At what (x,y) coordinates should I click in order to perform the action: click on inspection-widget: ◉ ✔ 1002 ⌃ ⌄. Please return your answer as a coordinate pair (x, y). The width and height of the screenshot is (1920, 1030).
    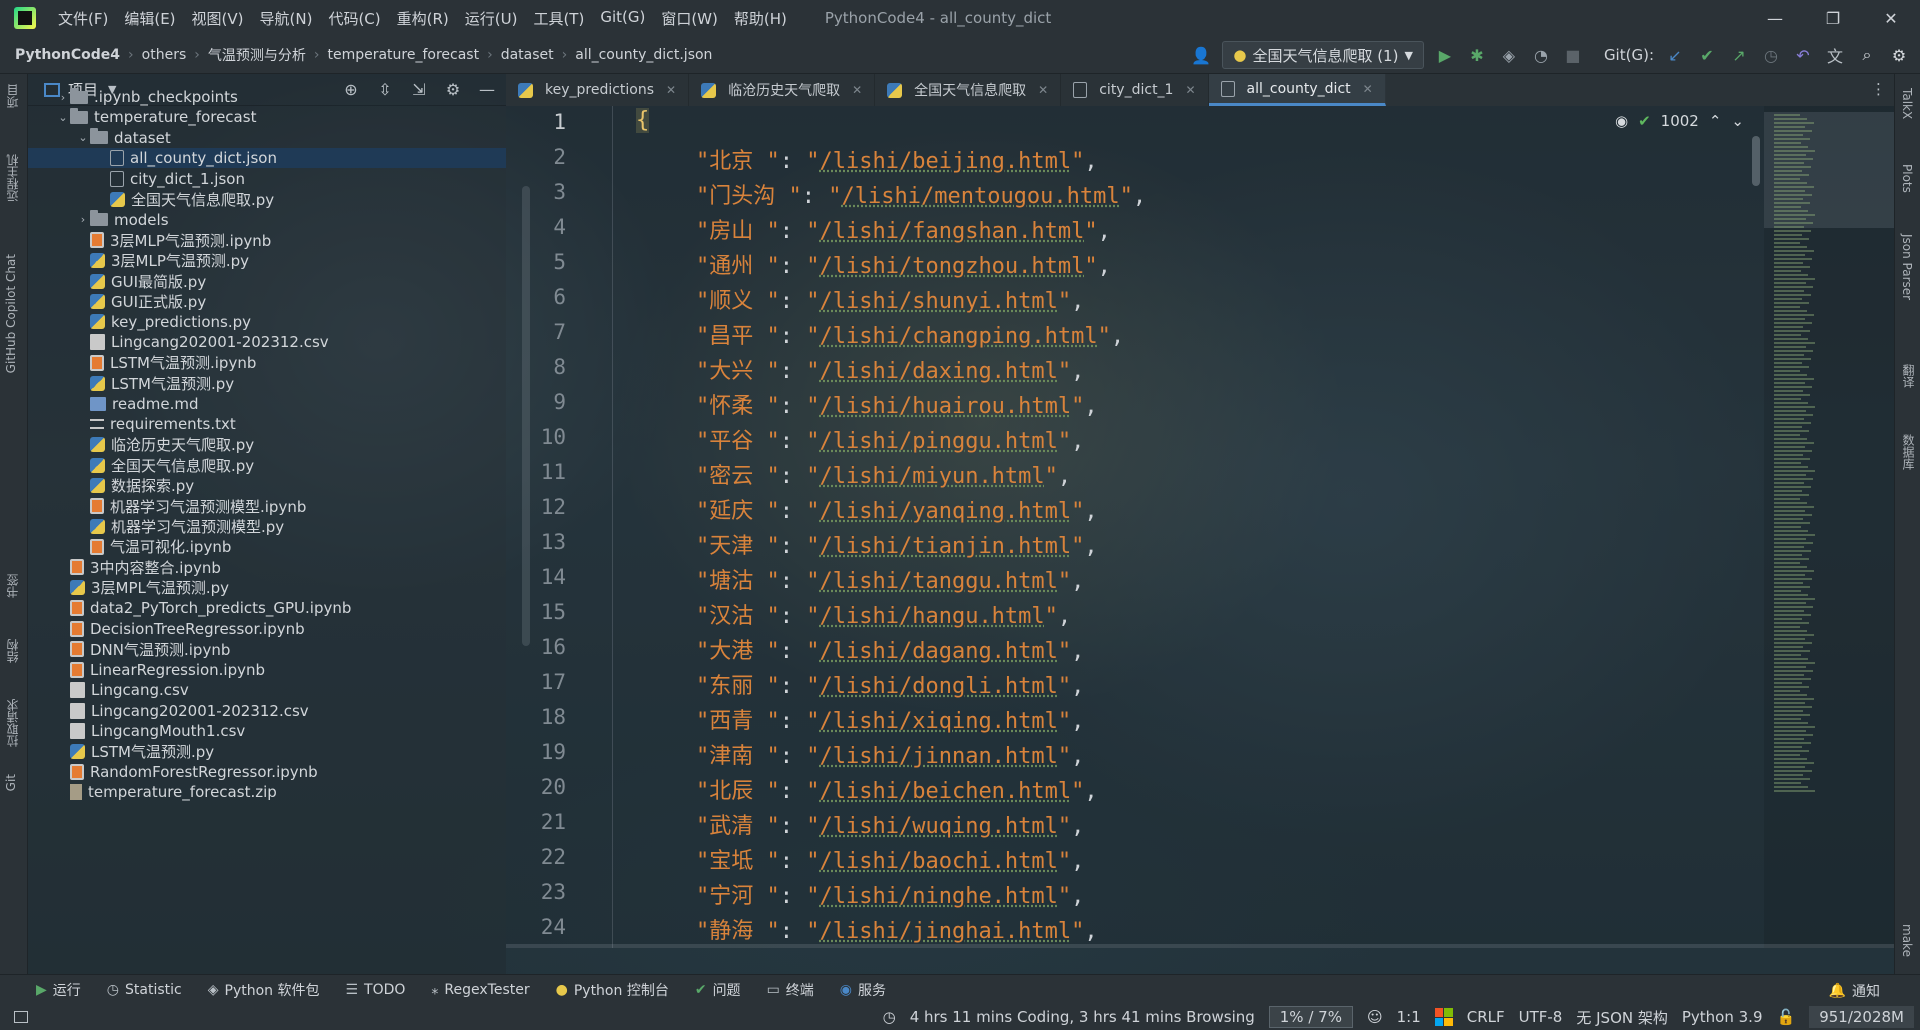
    Looking at the image, I should click on (1679, 121).